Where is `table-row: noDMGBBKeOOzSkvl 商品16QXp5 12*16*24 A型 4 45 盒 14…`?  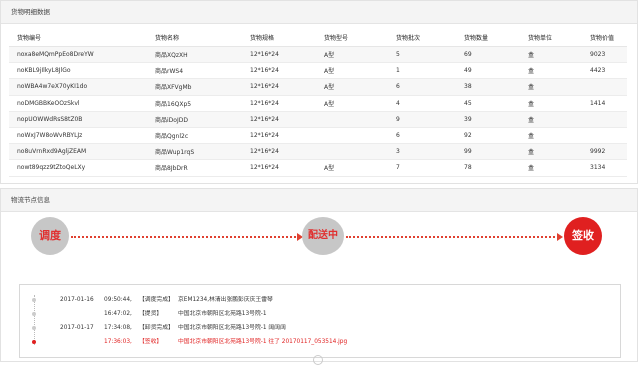
table-row: noDMGBBKeOOzSkvl 商品16QXp5 12*16*24 A型 4 45 盒 14… is located at coordinates (318, 103).